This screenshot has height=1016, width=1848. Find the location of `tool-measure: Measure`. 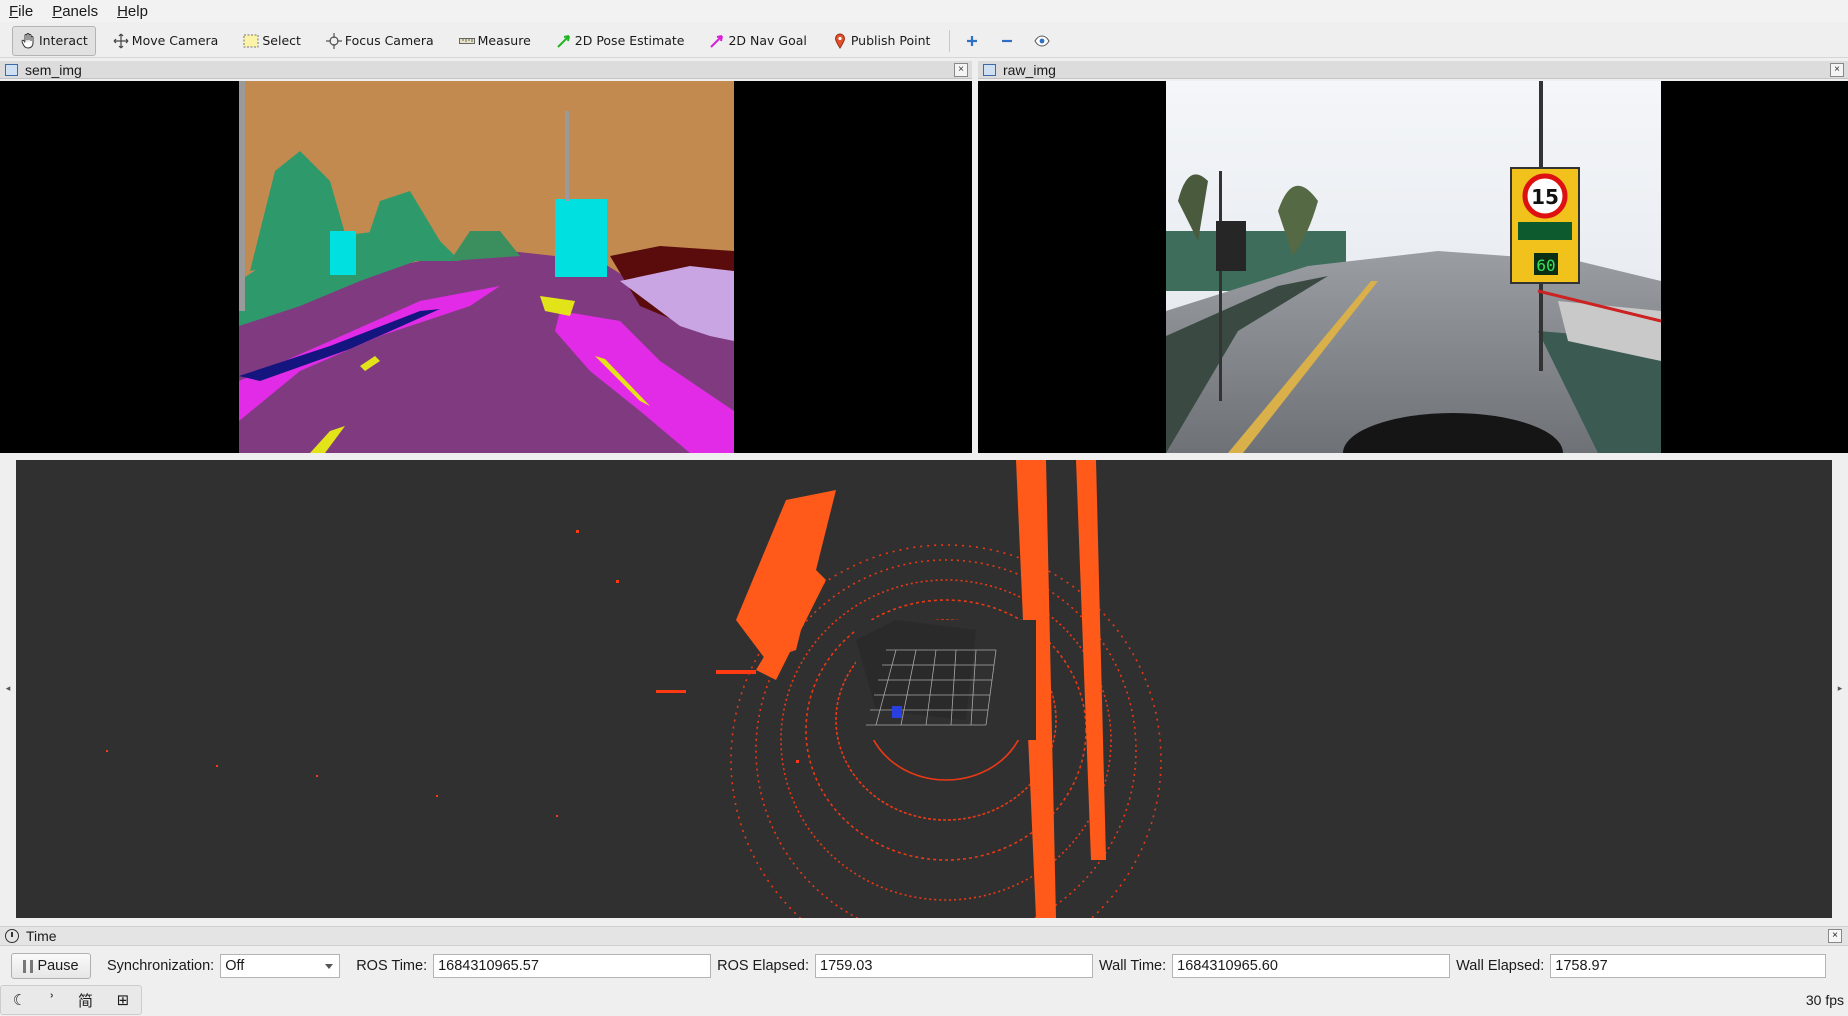

tool-measure: Measure is located at coordinates (495, 41).